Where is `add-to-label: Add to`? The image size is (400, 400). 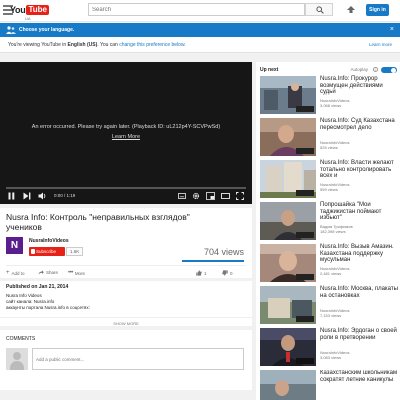
add-to-label: Add to is located at coordinates (18, 273).